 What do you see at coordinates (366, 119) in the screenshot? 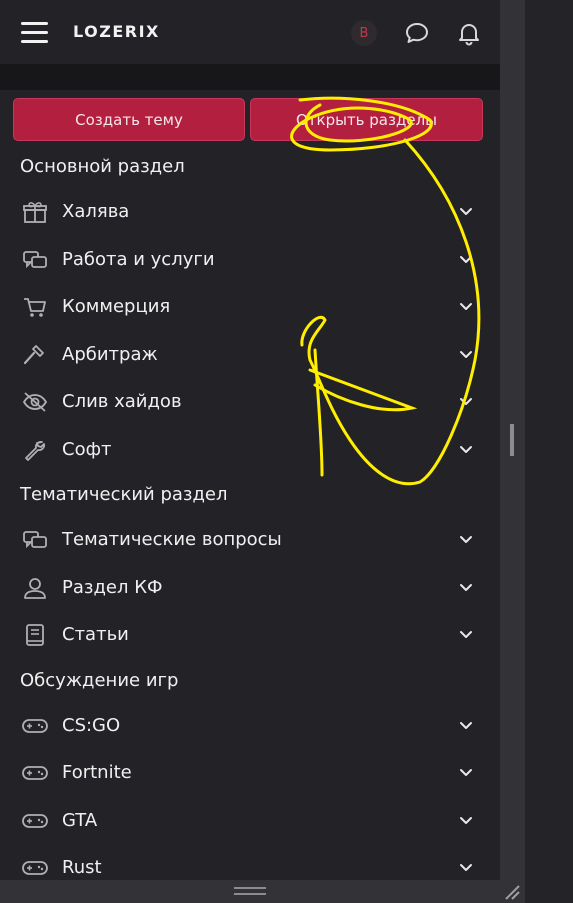
I see `open-sections-button: Открыть разделы` at bounding box center [366, 119].